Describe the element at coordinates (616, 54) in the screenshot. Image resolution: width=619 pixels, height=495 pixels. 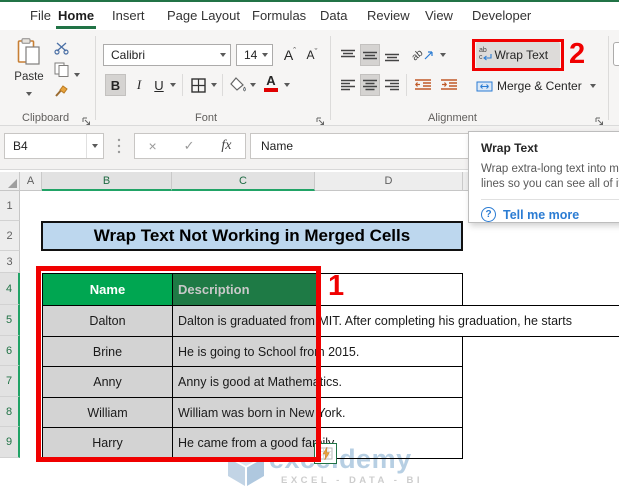
I see `number-format-select-partial` at that location.